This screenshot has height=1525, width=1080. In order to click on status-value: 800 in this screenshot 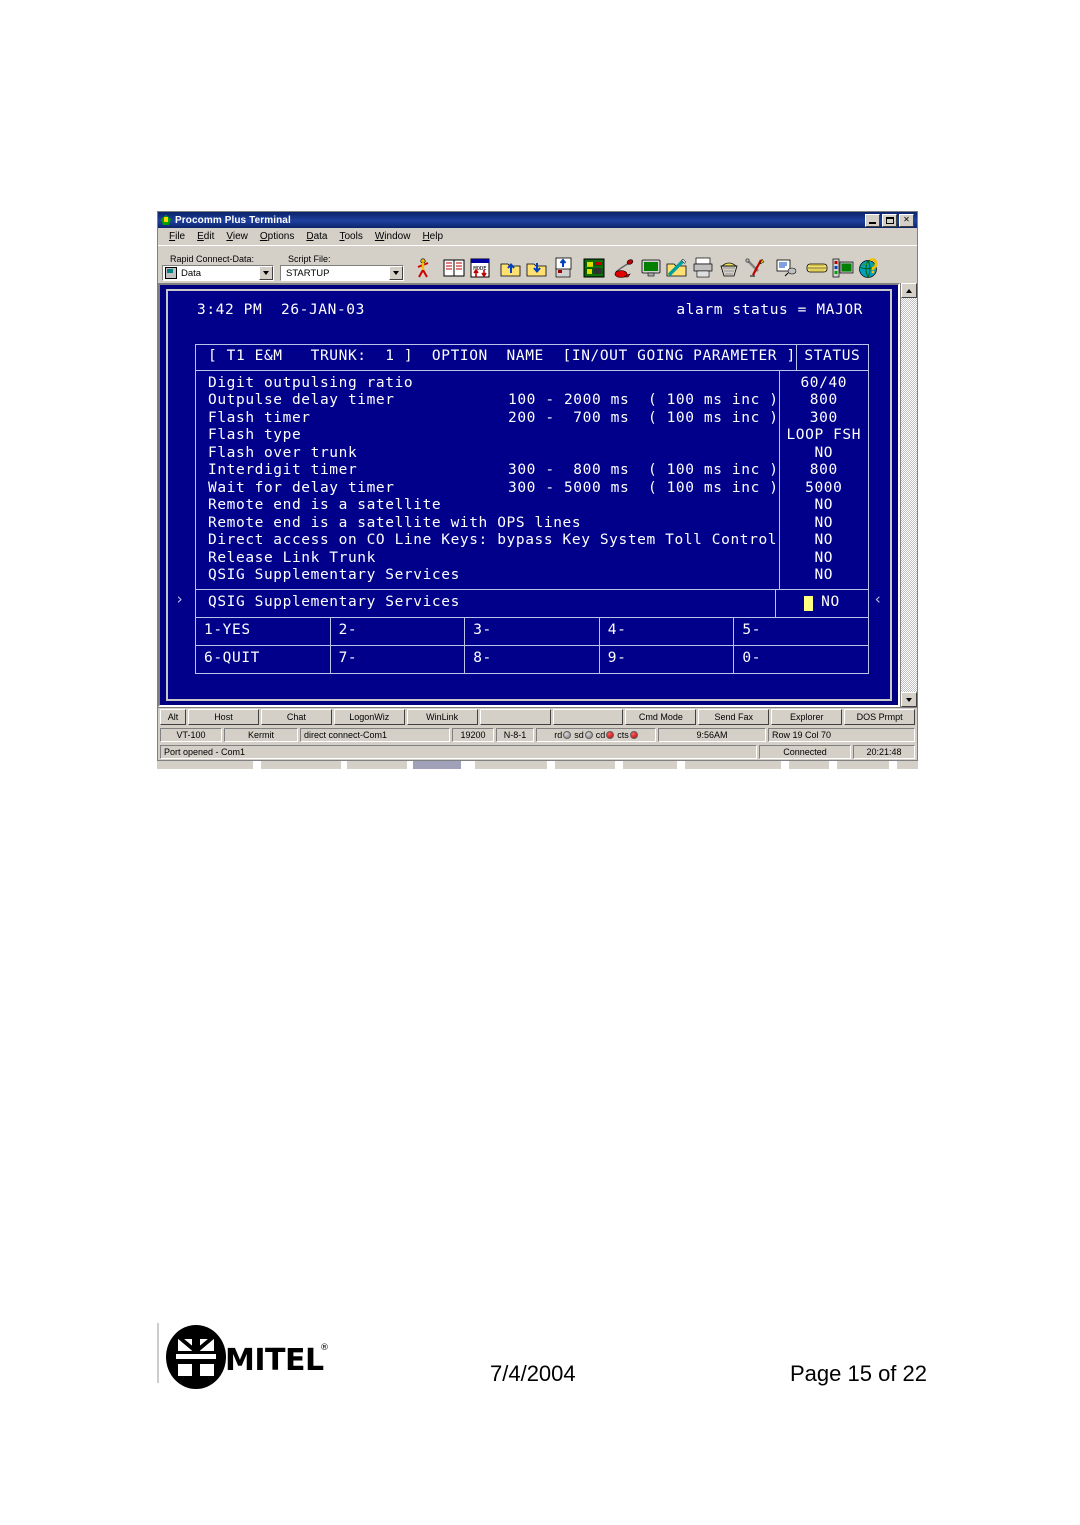, I will do `click(823, 400)`.